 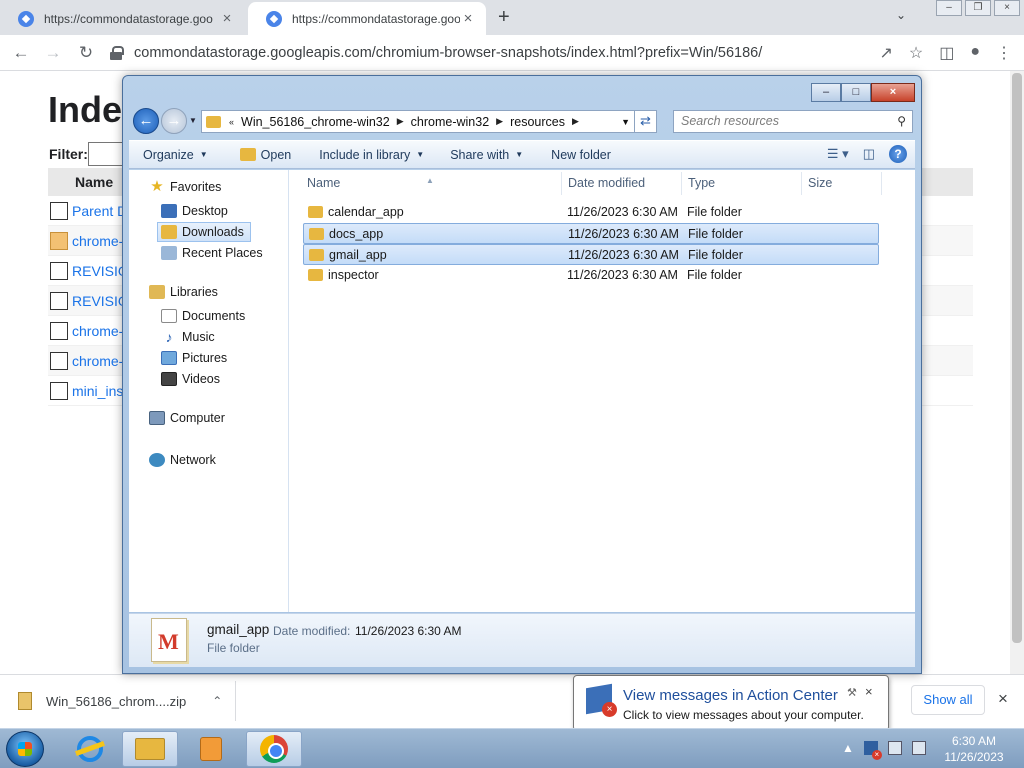 What do you see at coordinates (946, 53) in the screenshot?
I see `side-panel-icon: ◫` at bounding box center [946, 53].